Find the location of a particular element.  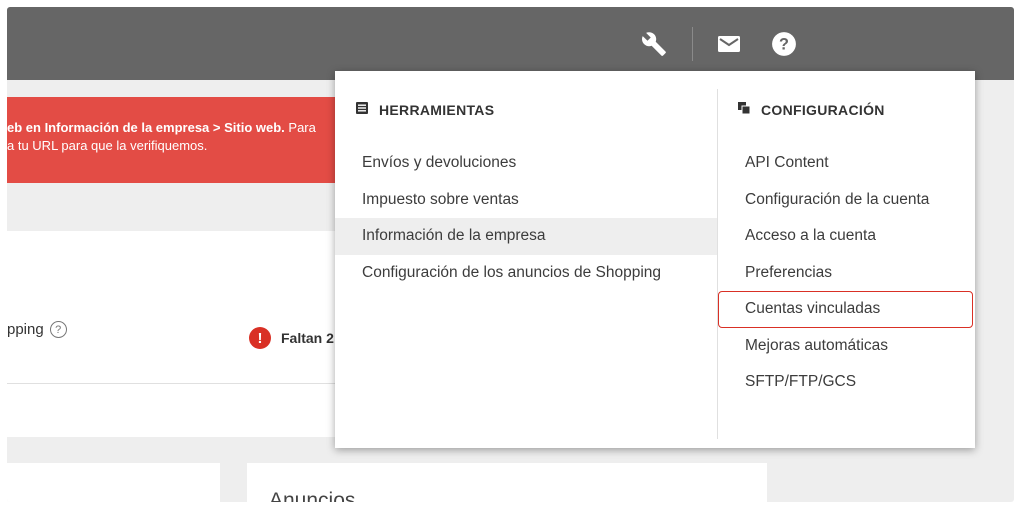

help-outline-icon: ? is located at coordinates (58, 329).